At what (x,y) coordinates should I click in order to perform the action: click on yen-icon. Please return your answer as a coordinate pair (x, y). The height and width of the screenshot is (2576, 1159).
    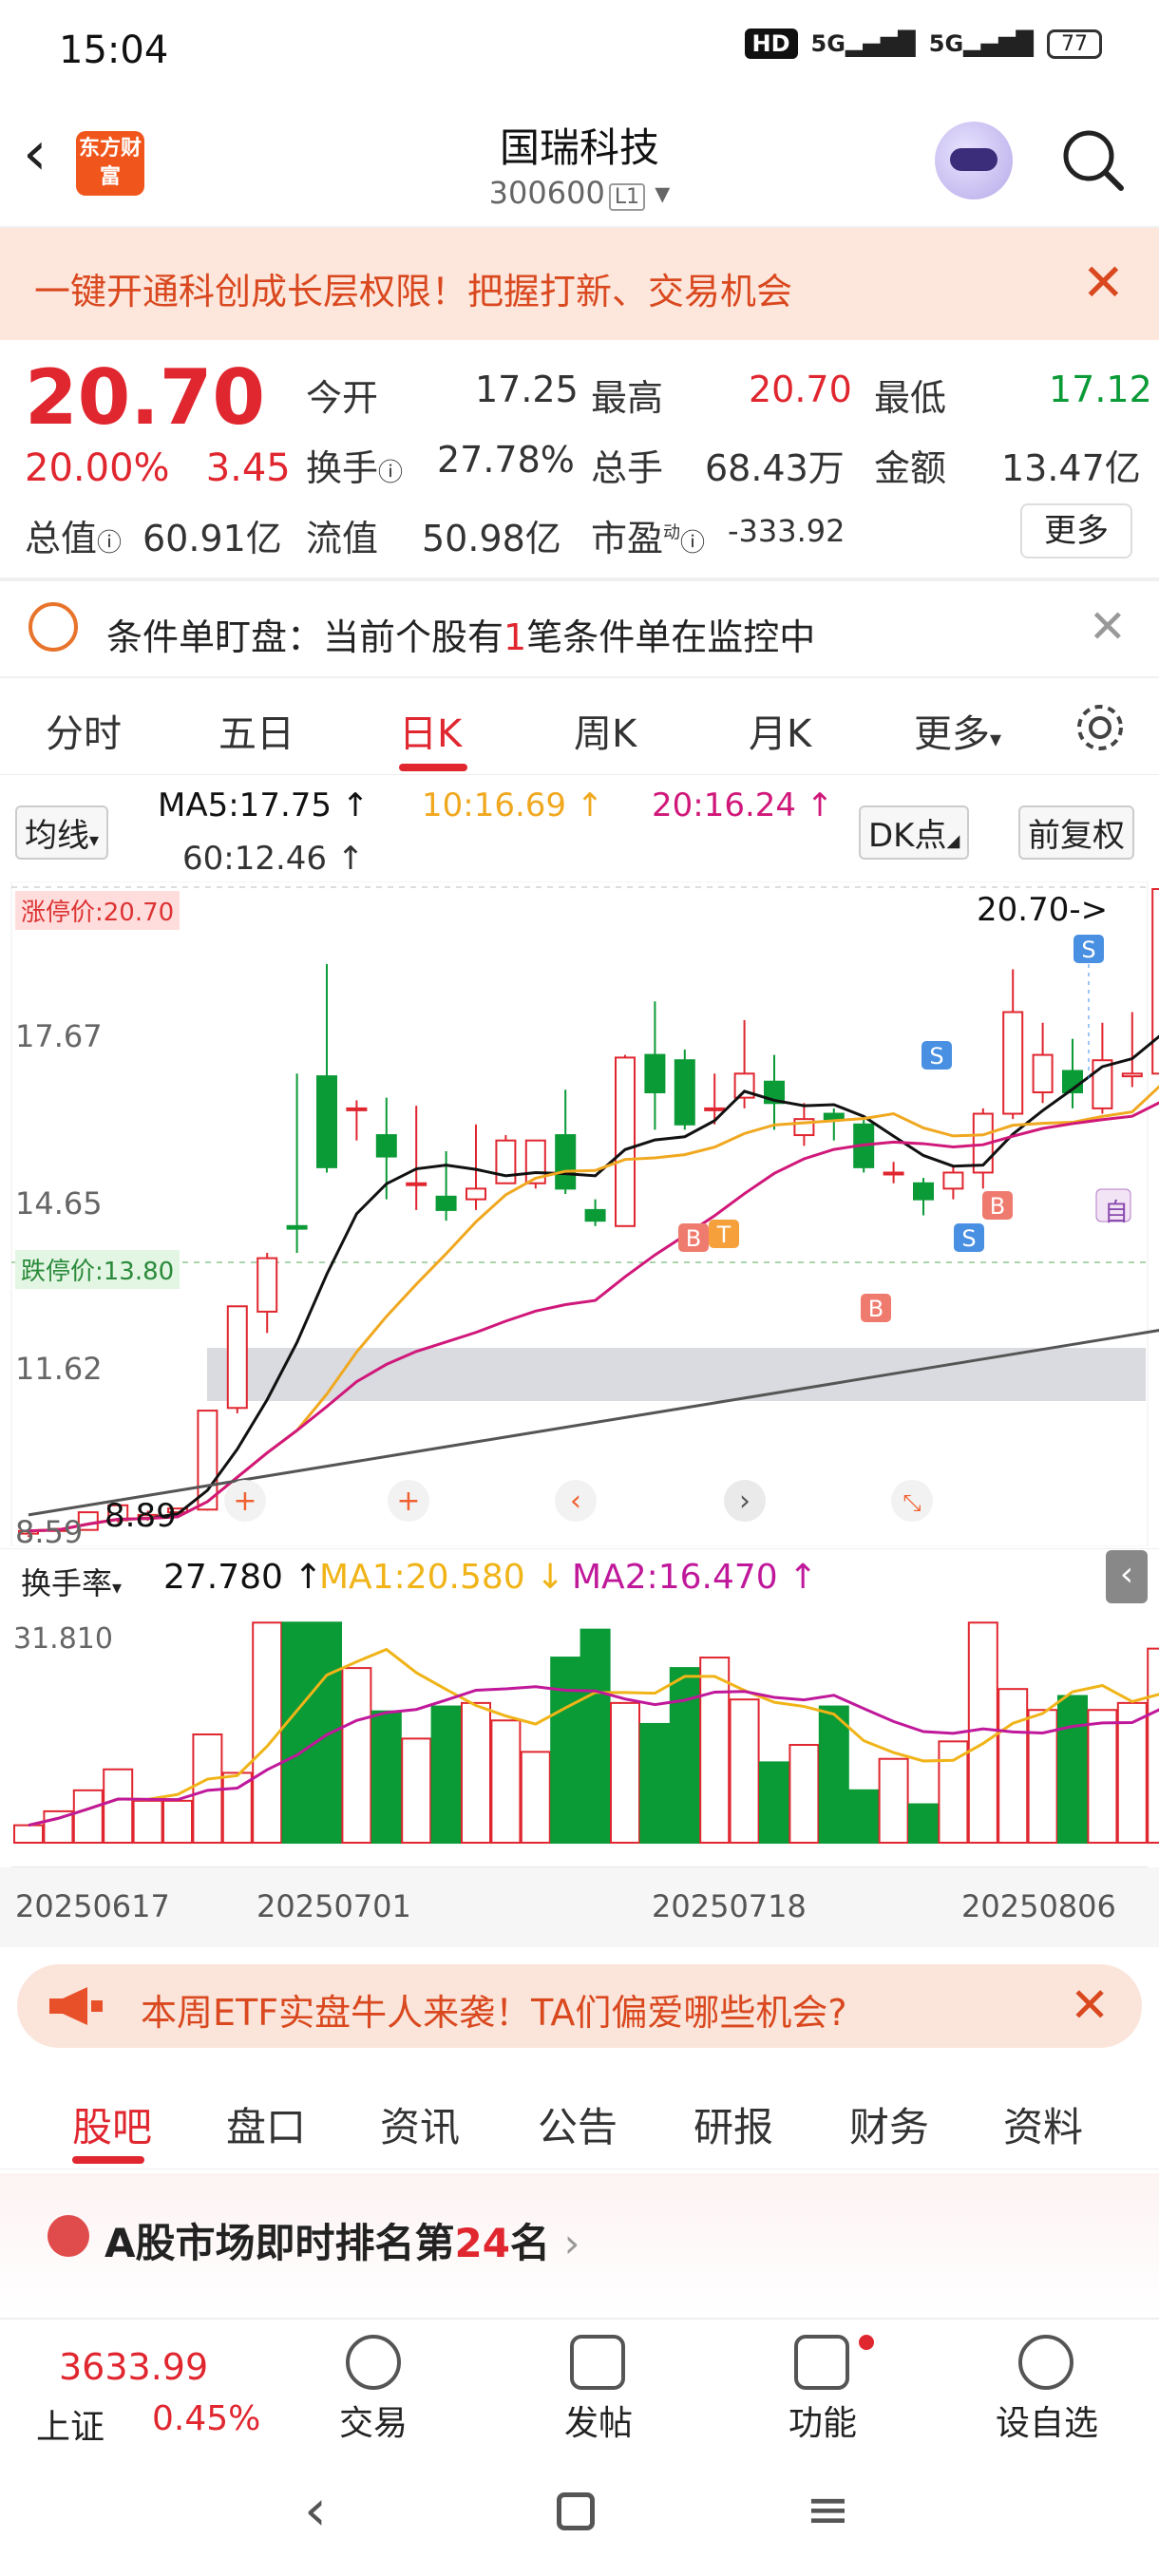
    Looking at the image, I should click on (373, 2362).